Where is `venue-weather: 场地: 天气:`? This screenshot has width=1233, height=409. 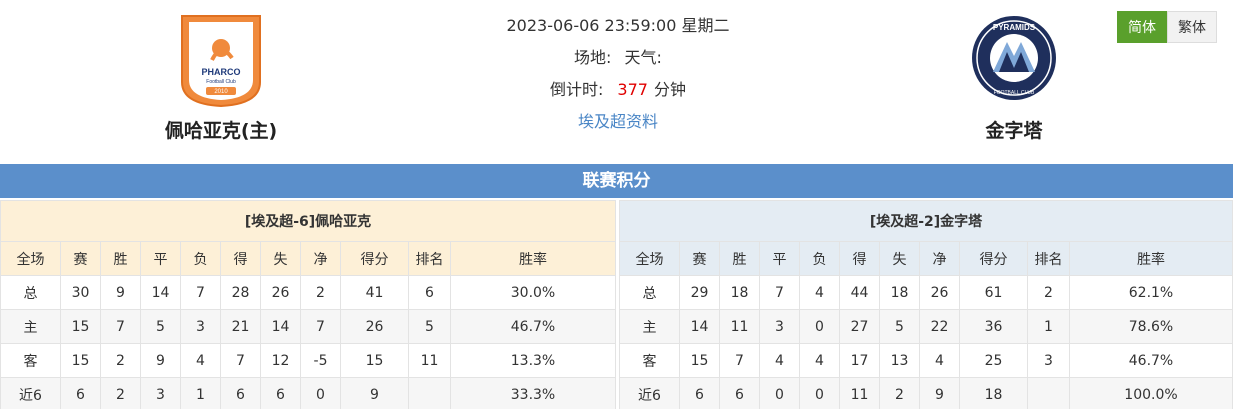 venue-weather: 场地: 天气: is located at coordinates (618, 62).